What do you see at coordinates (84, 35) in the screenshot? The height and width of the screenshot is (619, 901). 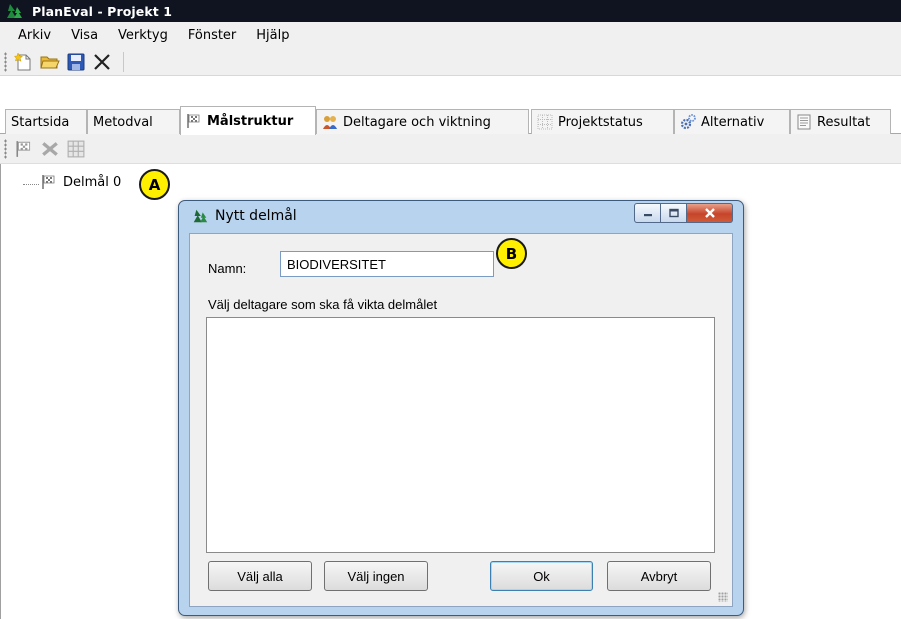 I see `menu-visa: Visa` at bounding box center [84, 35].